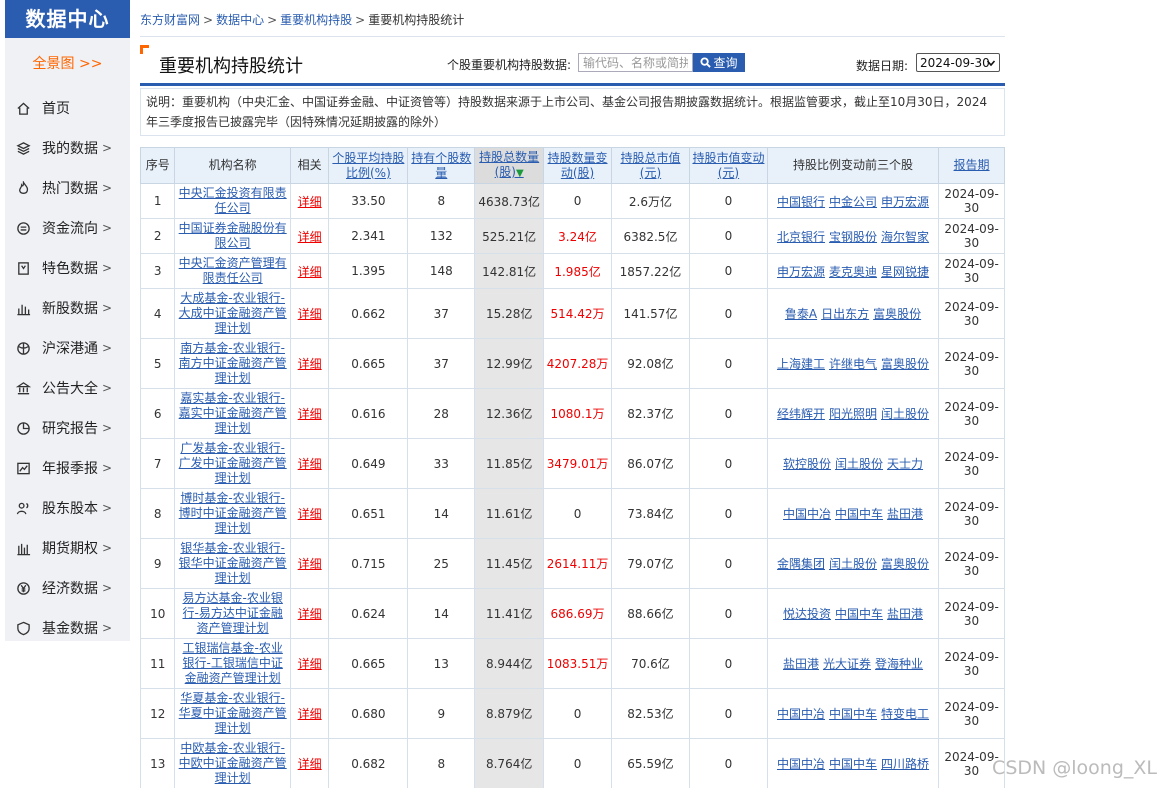 This screenshot has width=1161, height=788. What do you see at coordinates (67, 428) in the screenshot?
I see `sidebar-item-8: 研究报告 >` at bounding box center [67, 428].